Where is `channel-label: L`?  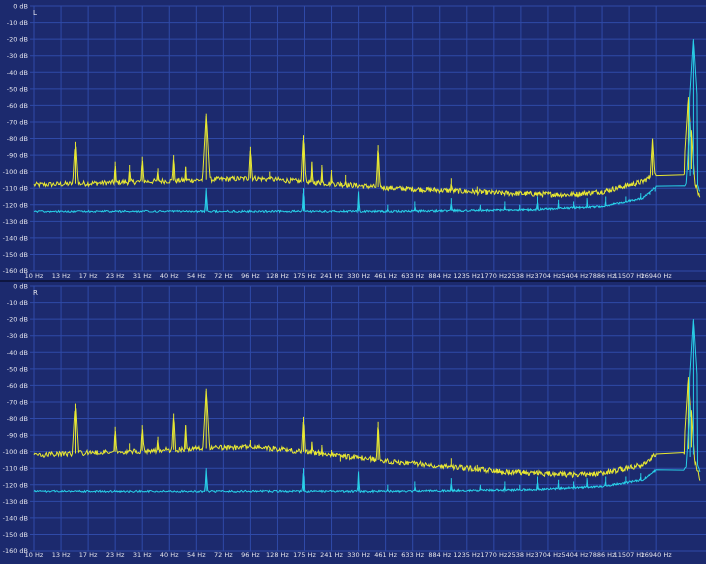 channel-label: L is located at coordinates (35, 13).